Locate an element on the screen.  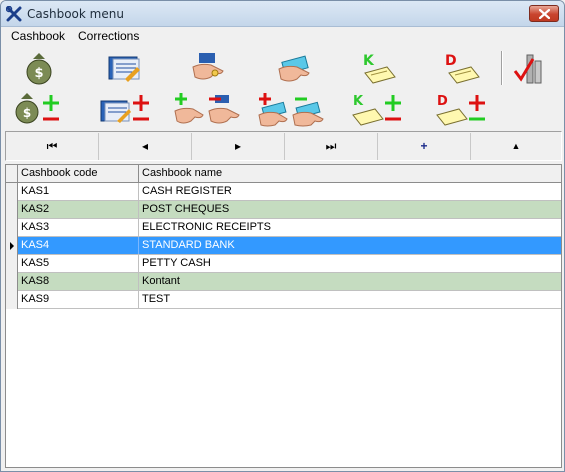
report-button is located at coordinates (531, 68).